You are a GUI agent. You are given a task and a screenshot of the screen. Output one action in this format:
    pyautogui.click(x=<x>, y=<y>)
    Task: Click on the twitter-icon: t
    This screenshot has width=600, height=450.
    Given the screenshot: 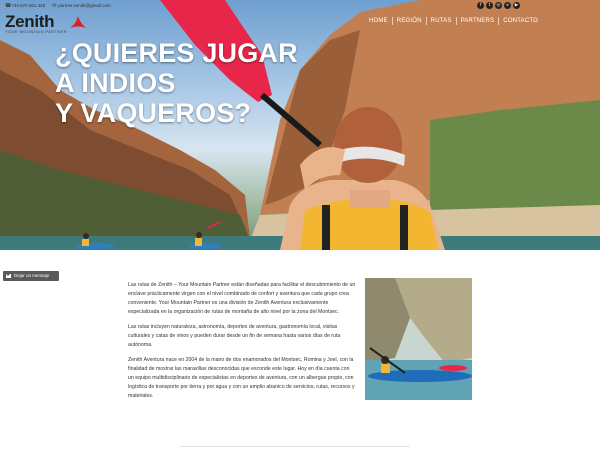 What is the action you would take?
    pyautogui.click(x=489, y=5)
    